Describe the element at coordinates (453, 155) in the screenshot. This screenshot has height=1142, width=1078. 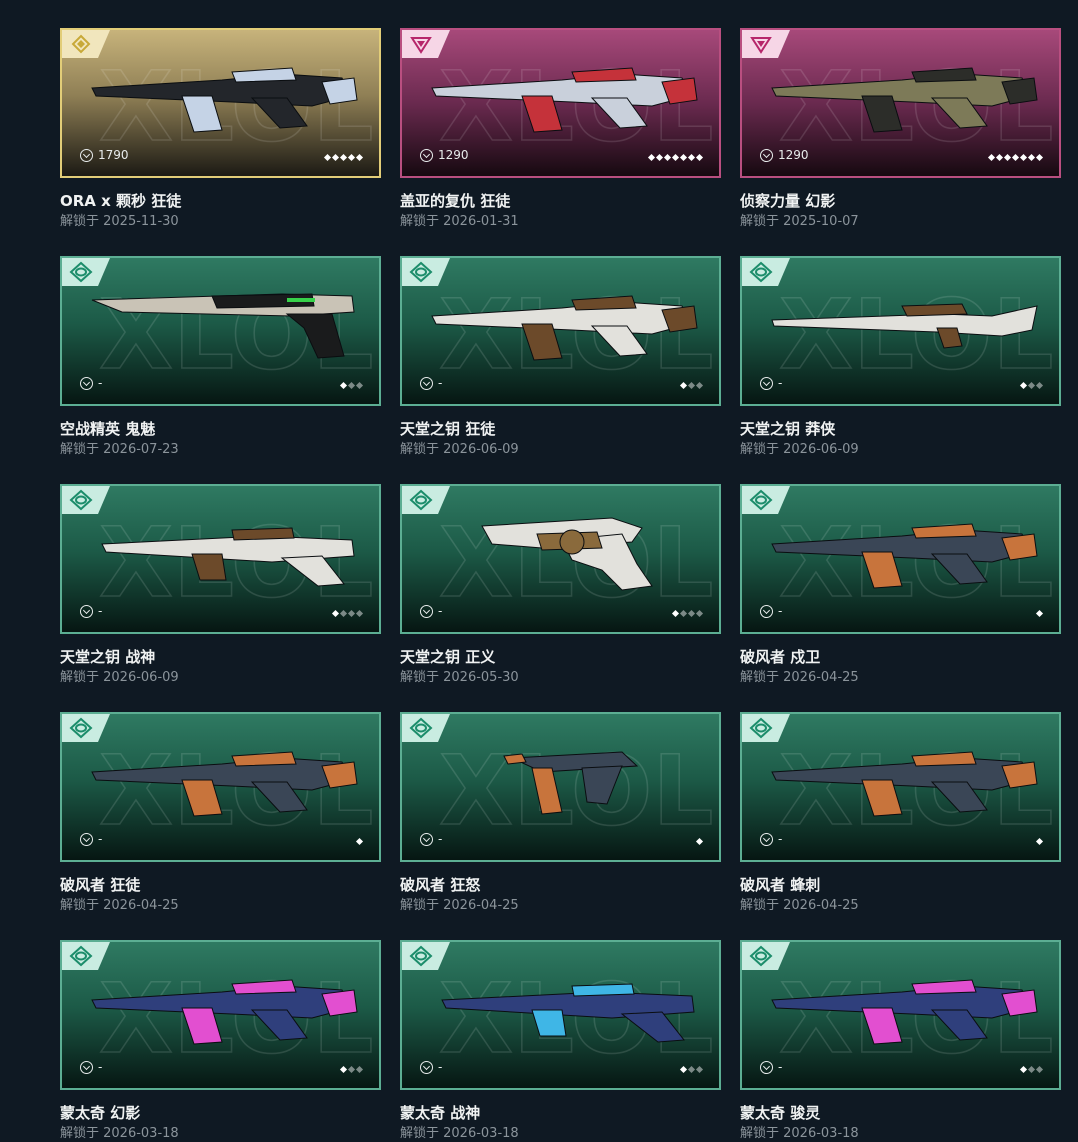
I see `price-value: 1290` at that location.